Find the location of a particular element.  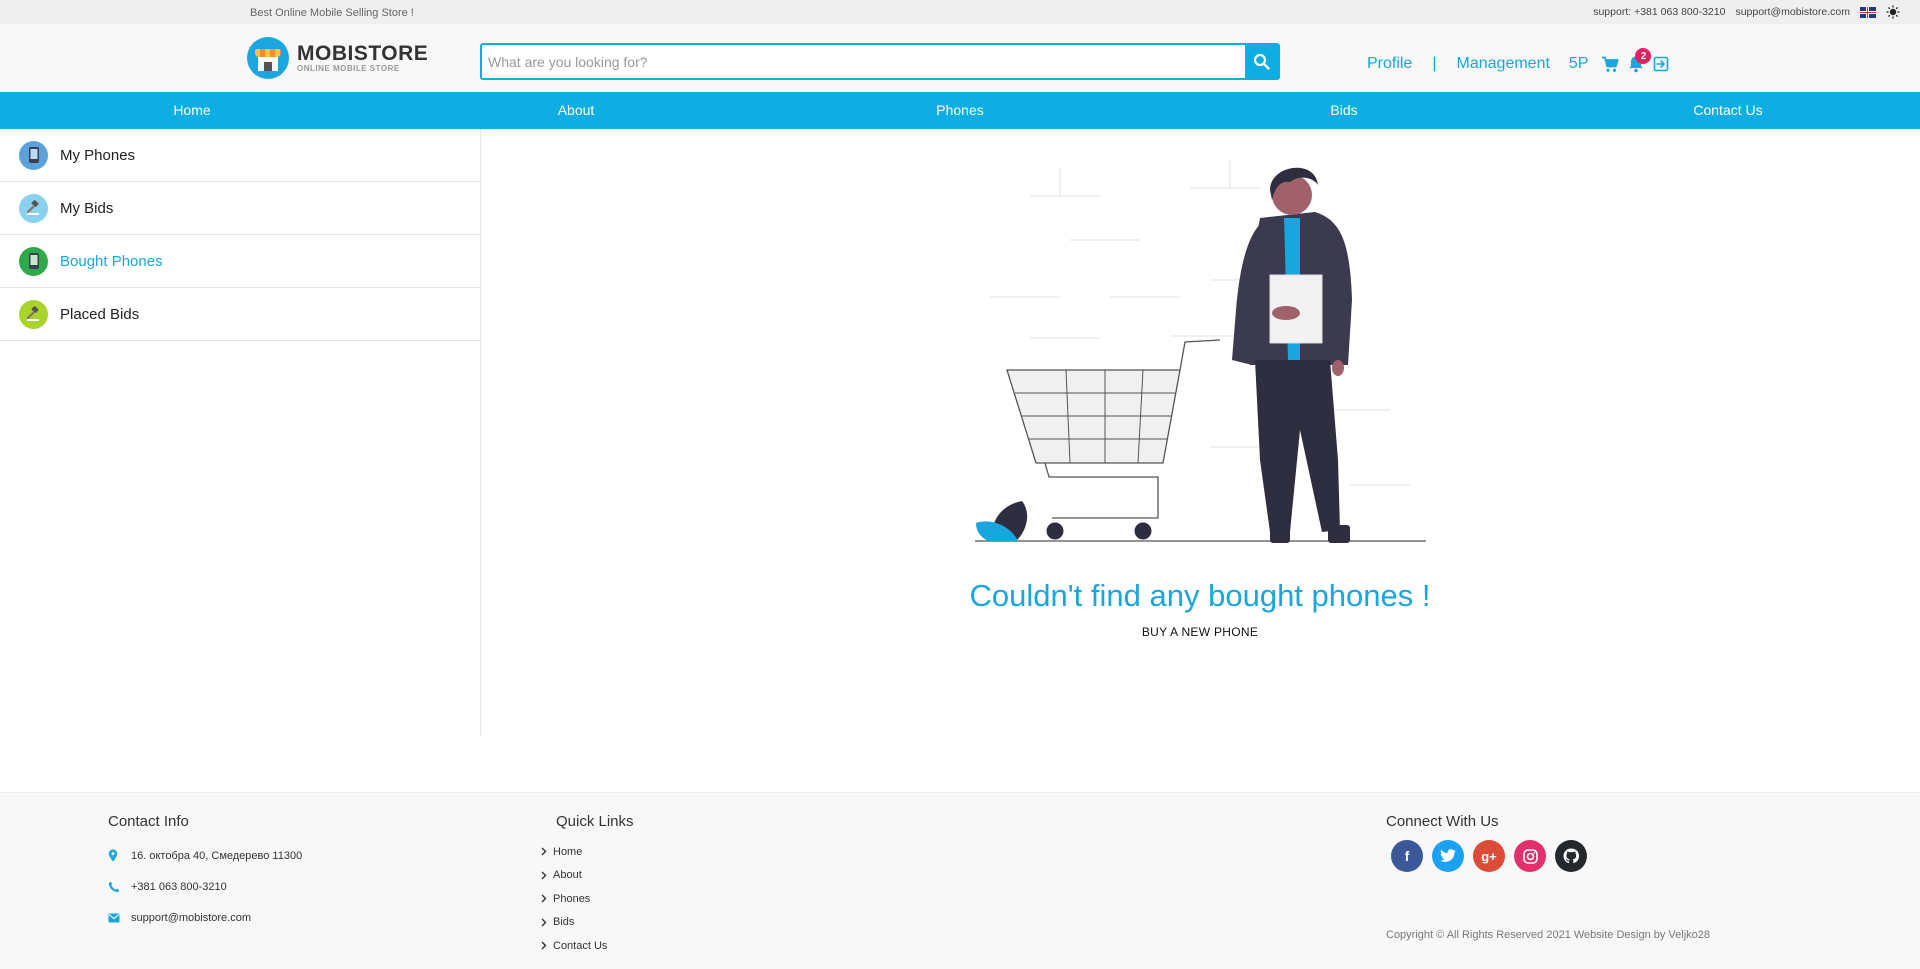

brand-logo: MOBISTORE ONLINE MOBILE STORE is located at coordinates (337, 58).